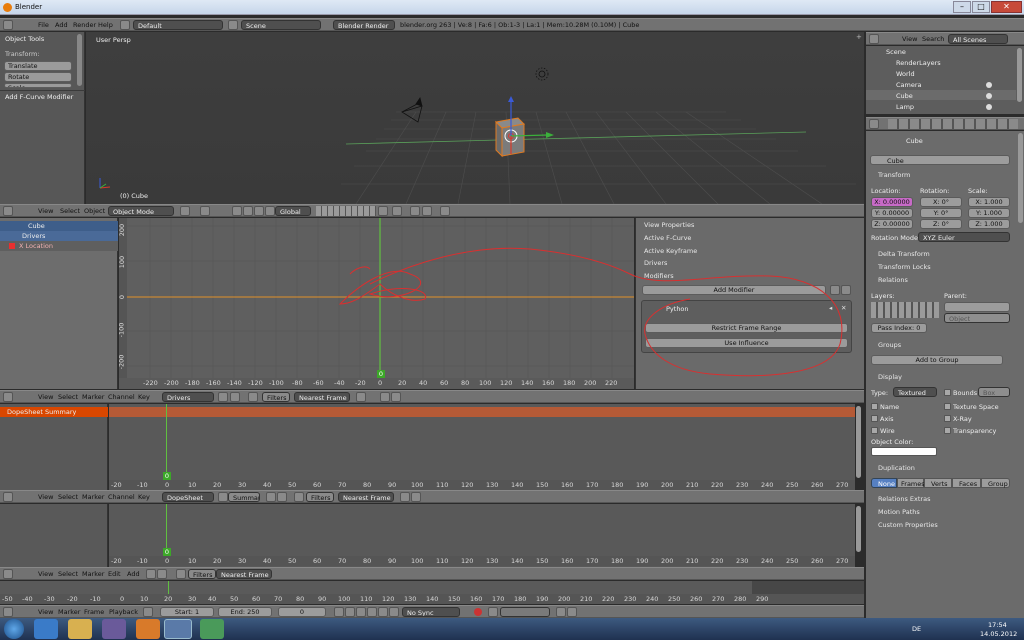 This screenshot has height=640, width=1024. What do you see at coordinates (525, 612) in the screenshot?
I see `keying-set-select` at bounding box center [525, 612].